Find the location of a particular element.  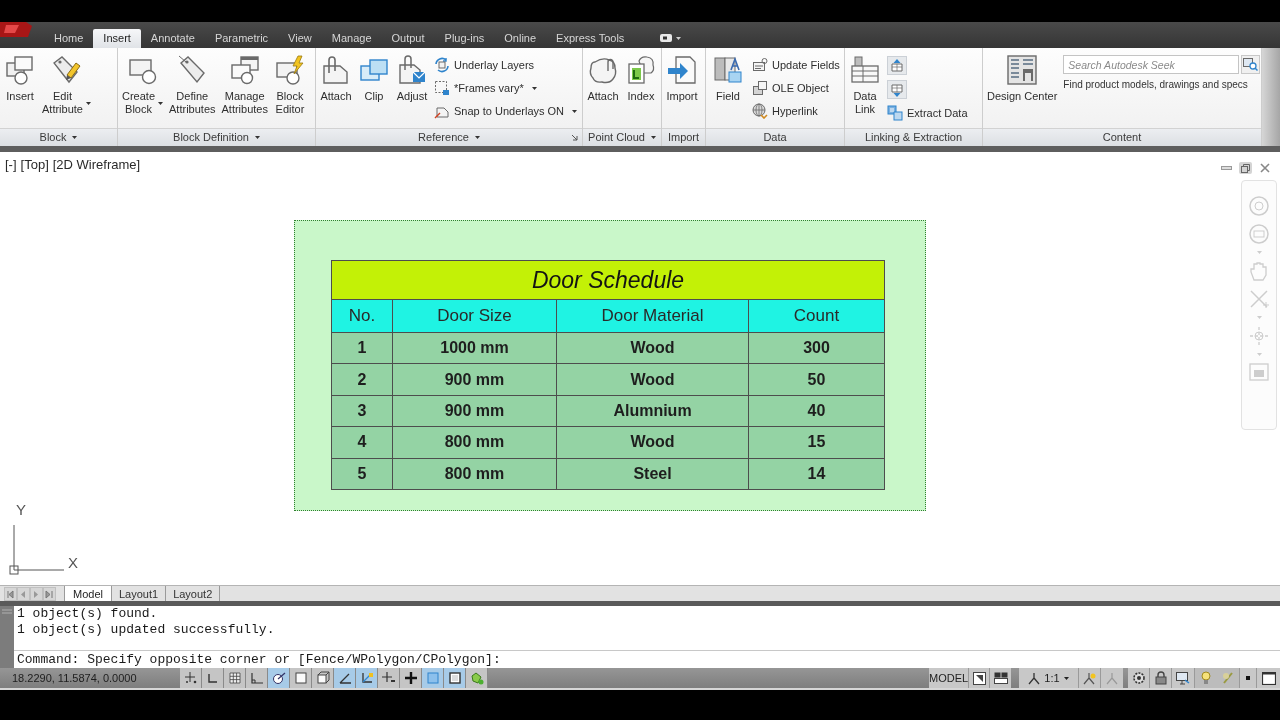

clean-screen-button is located at coordinates (1268, 678).